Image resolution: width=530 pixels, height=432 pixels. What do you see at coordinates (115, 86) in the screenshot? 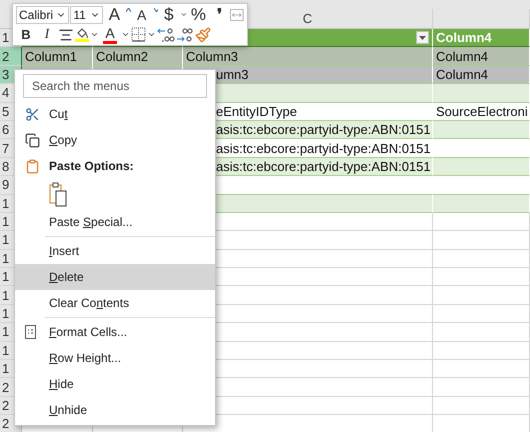
I see `search-field: Search the menus` at bounding box center [115, 86].